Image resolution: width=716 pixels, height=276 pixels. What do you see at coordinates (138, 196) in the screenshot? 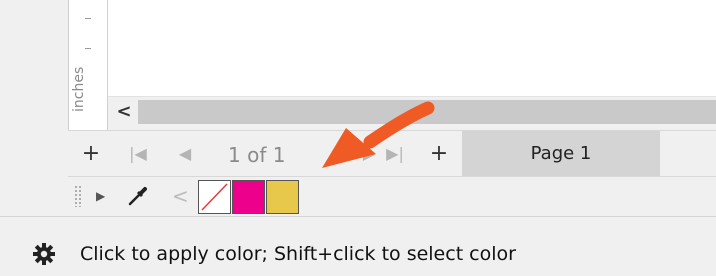
I see `eyedropper-icon` at bounding box center [138, 196].